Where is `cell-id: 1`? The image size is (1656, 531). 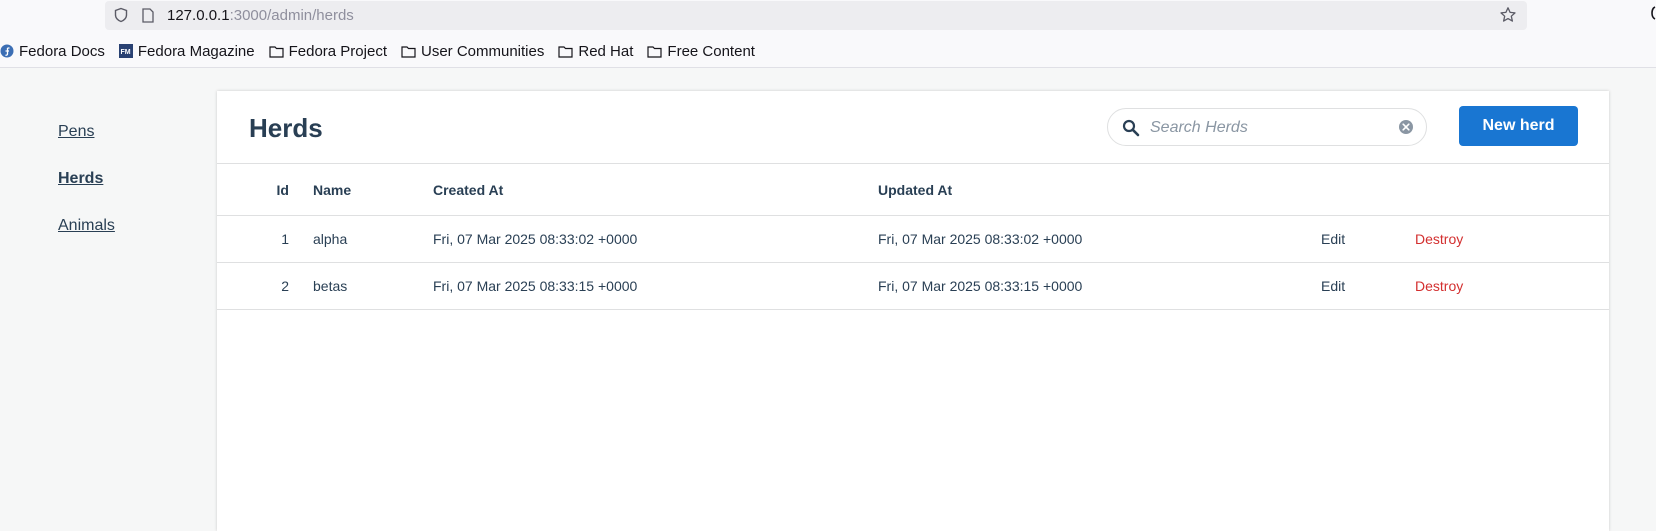
cell-id: 1 is located at coordinates (265, 239).